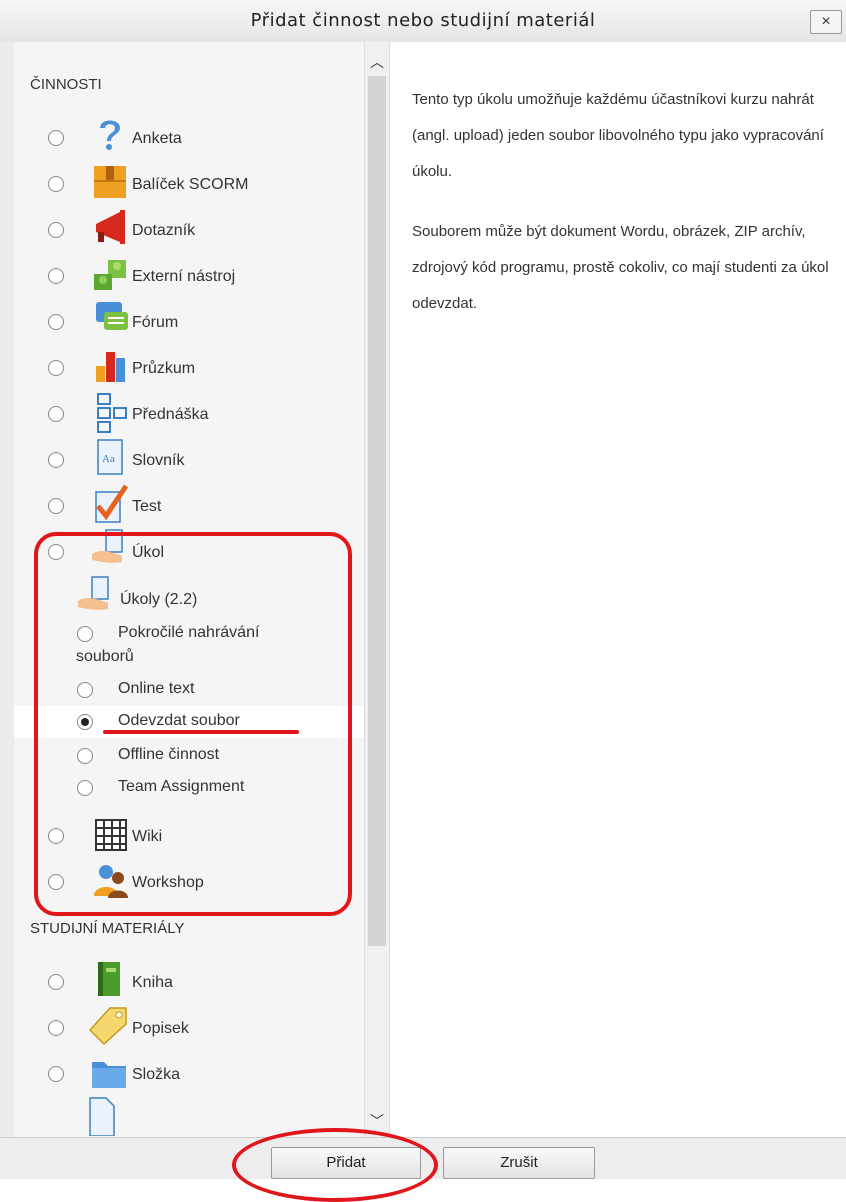  What do you see at coordinates (519, 1163) in the screenshot?
I see `cancel-button: Zrušit` at bounding box center [519, 1163].